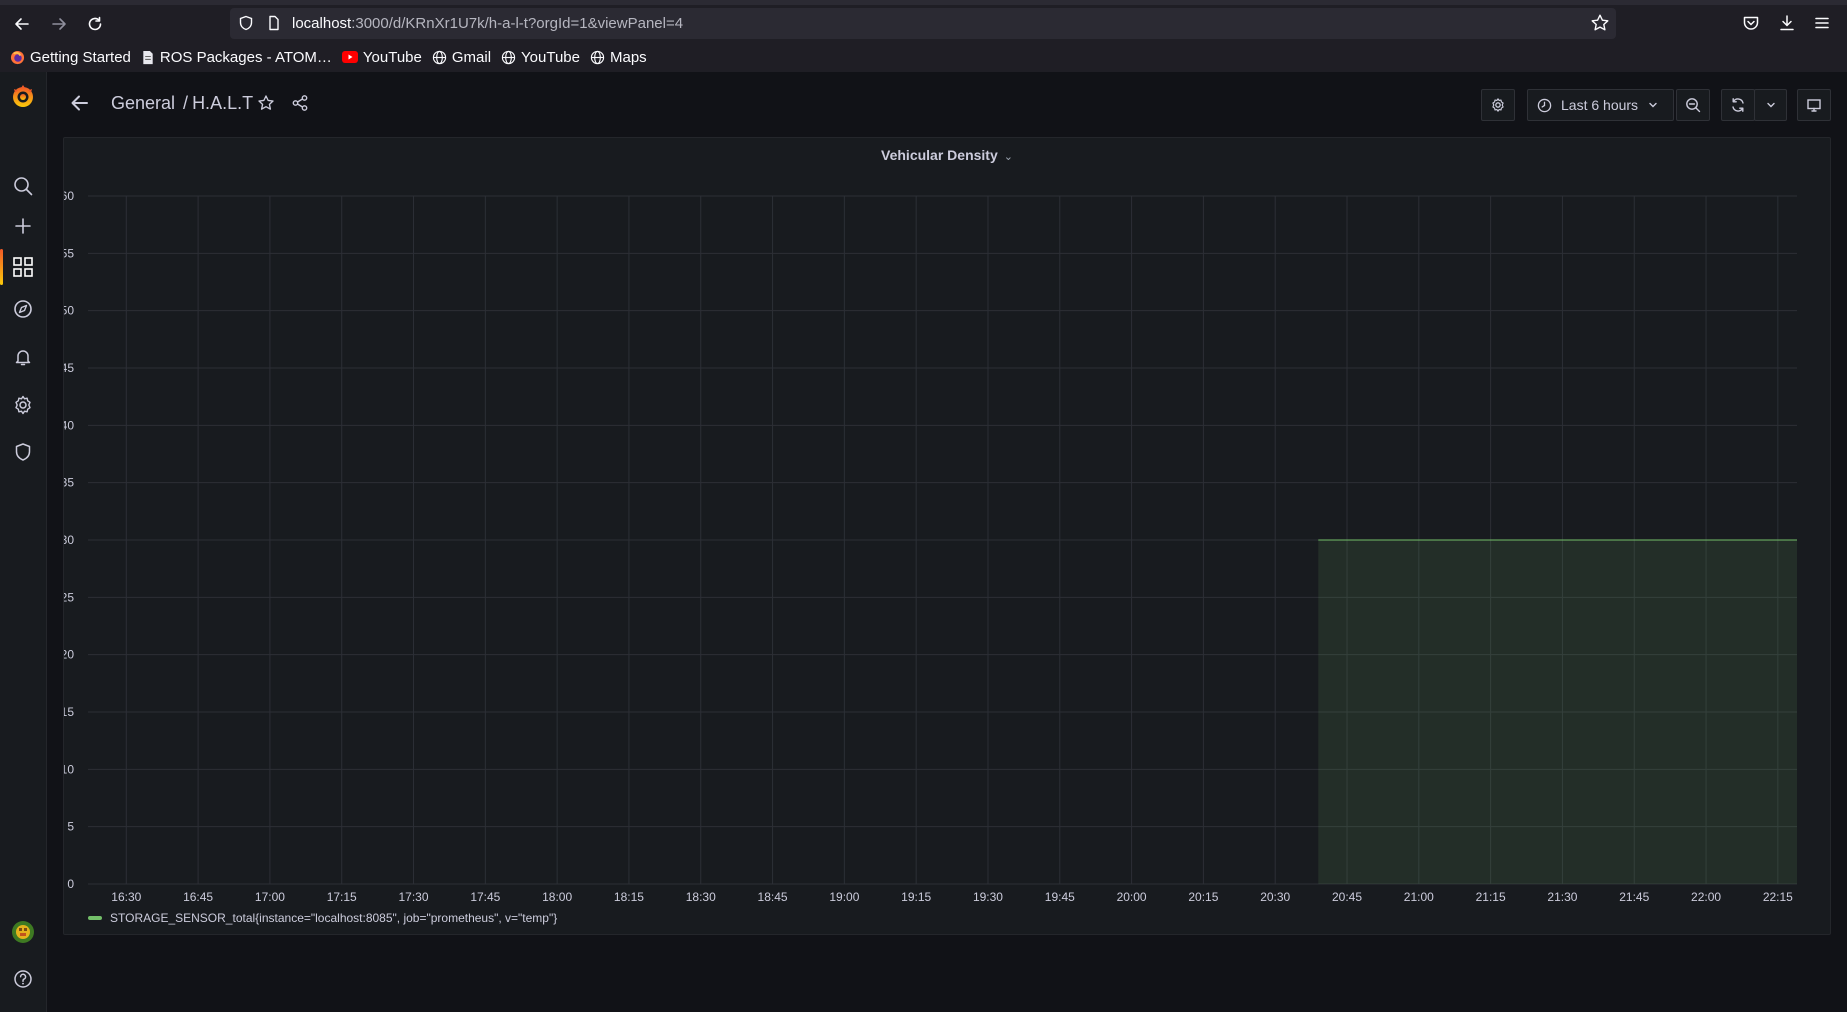 Image resolution: width=1847 pixels, height=1012 pixels. I want to click on zoom-out-button, so click(1693, 105).